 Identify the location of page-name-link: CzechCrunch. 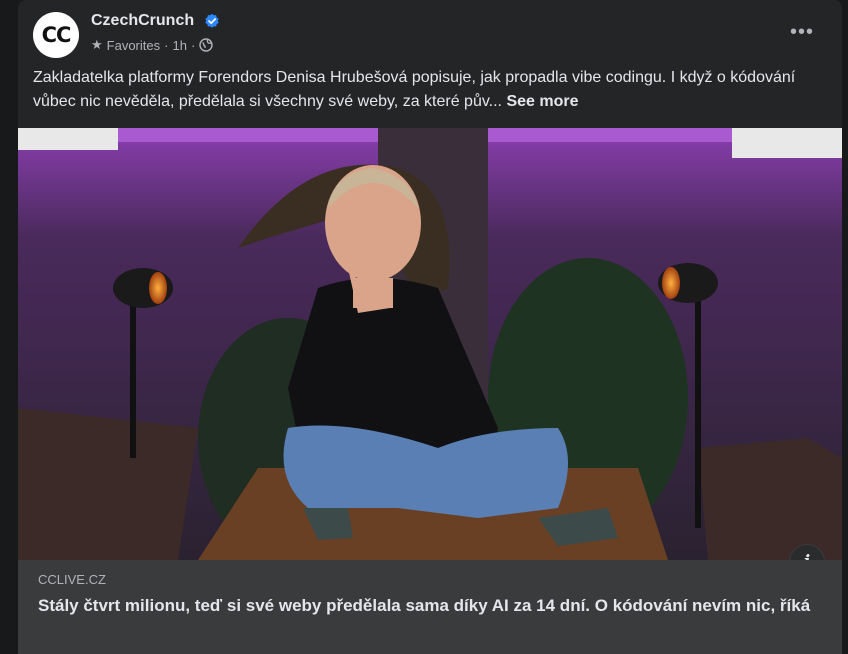
(142, 21).